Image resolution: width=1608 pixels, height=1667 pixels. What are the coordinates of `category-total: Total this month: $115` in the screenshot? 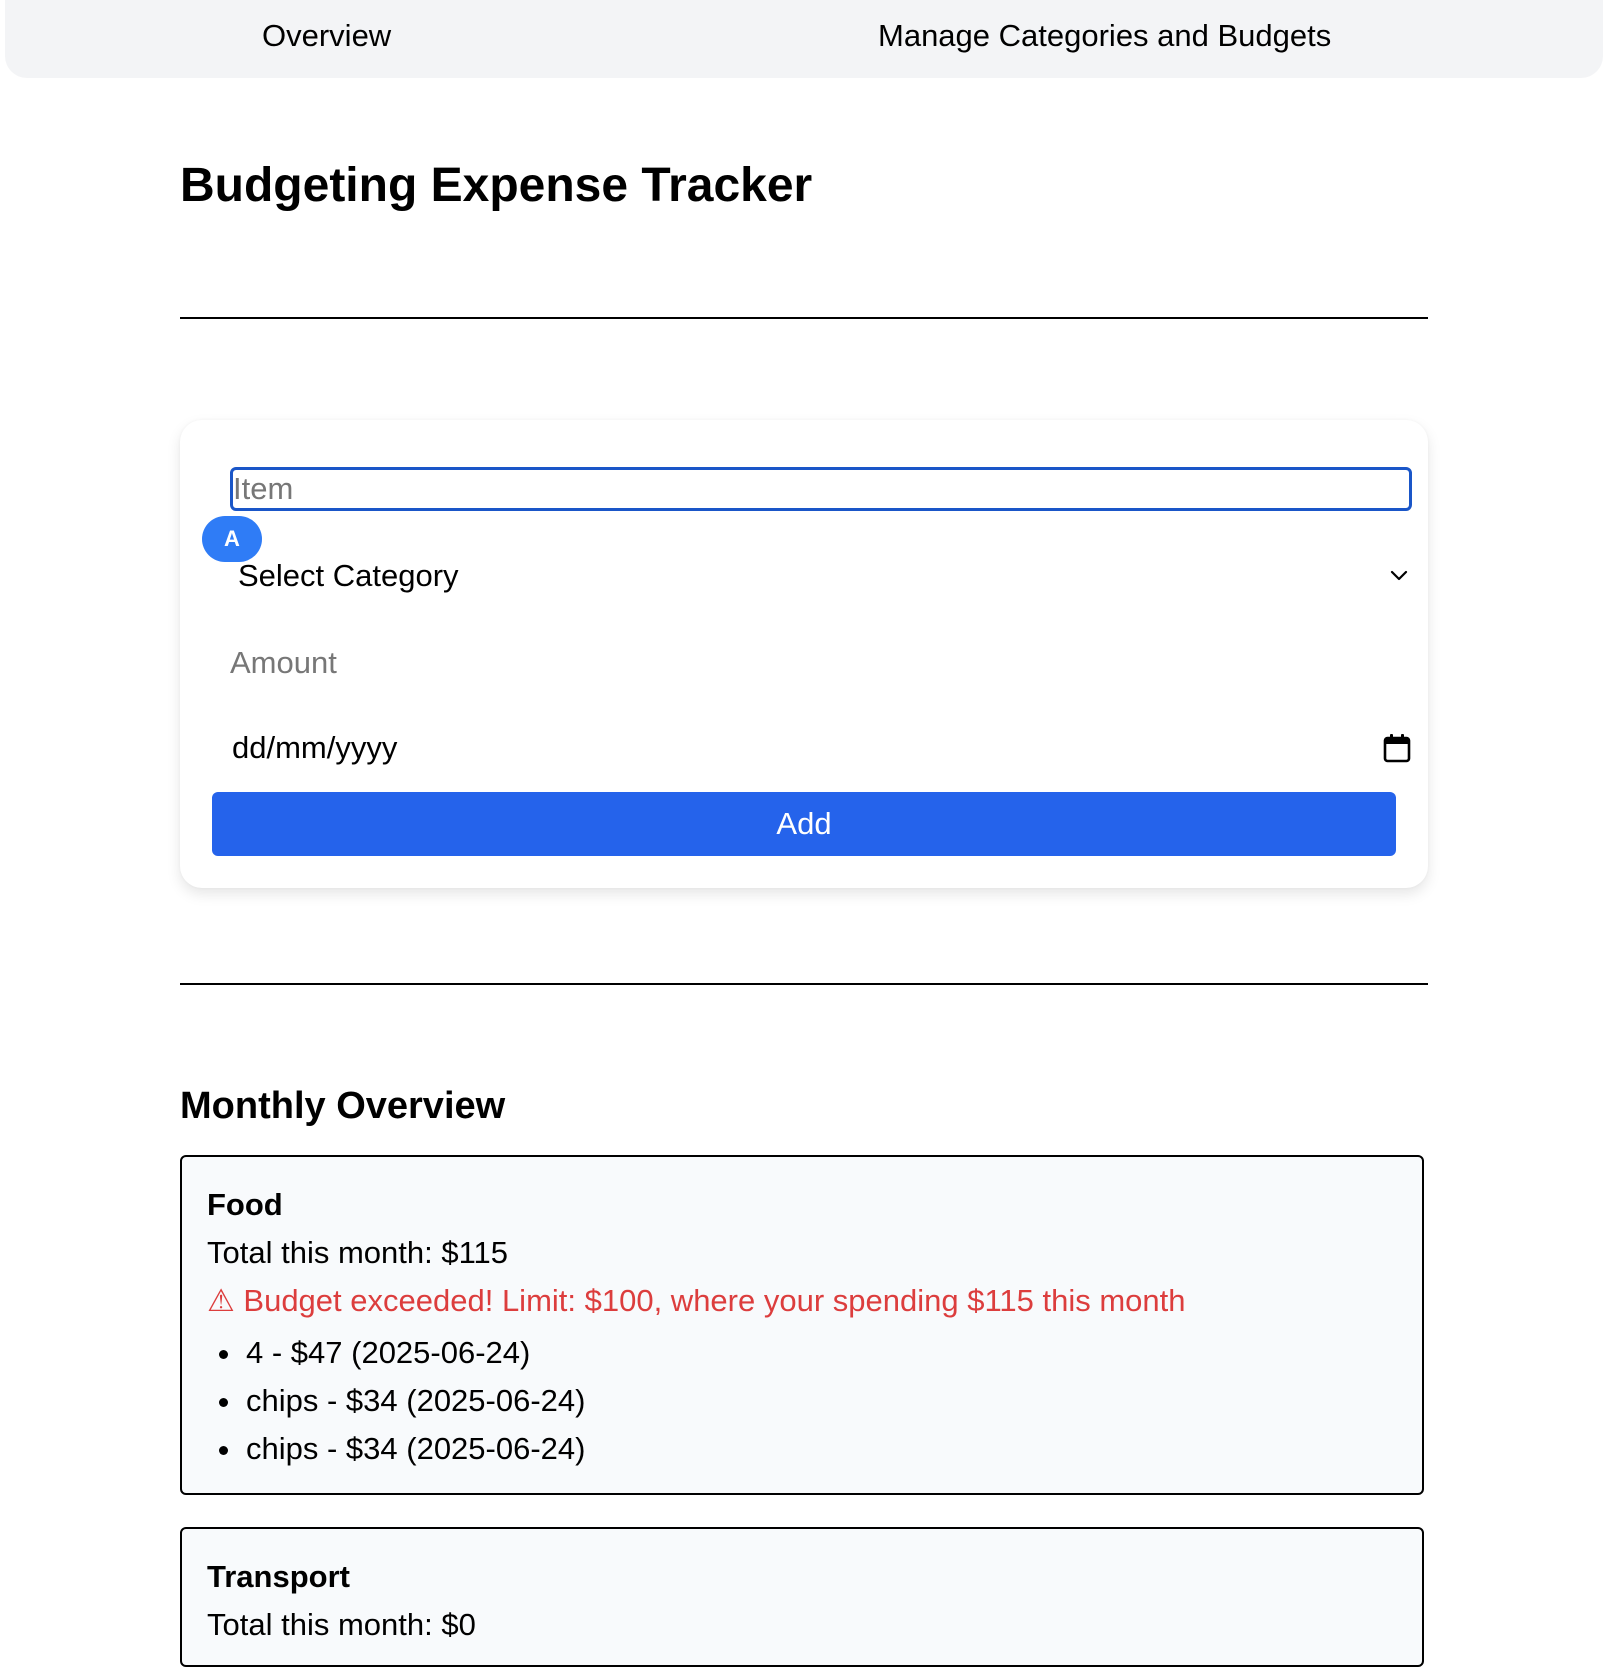 It's located at (357, 1252).